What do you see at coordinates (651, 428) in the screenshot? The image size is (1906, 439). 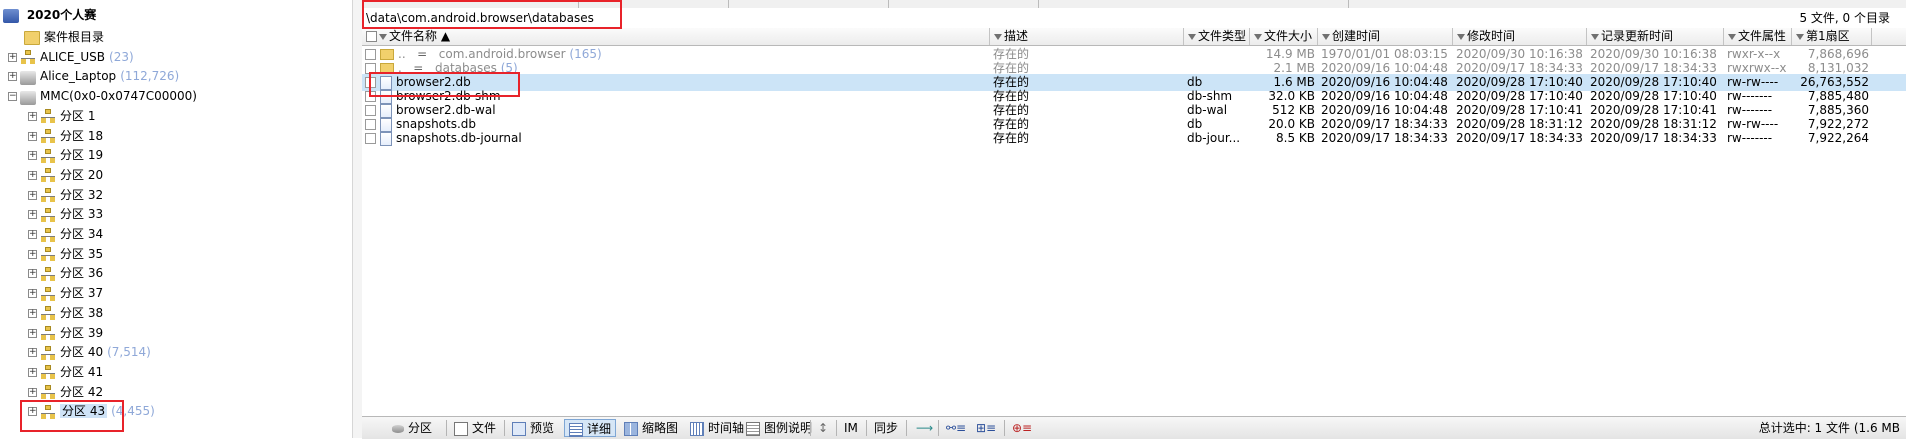 I see `thumbnail-view-button: 缩略图` at bounding box center [651, 428].